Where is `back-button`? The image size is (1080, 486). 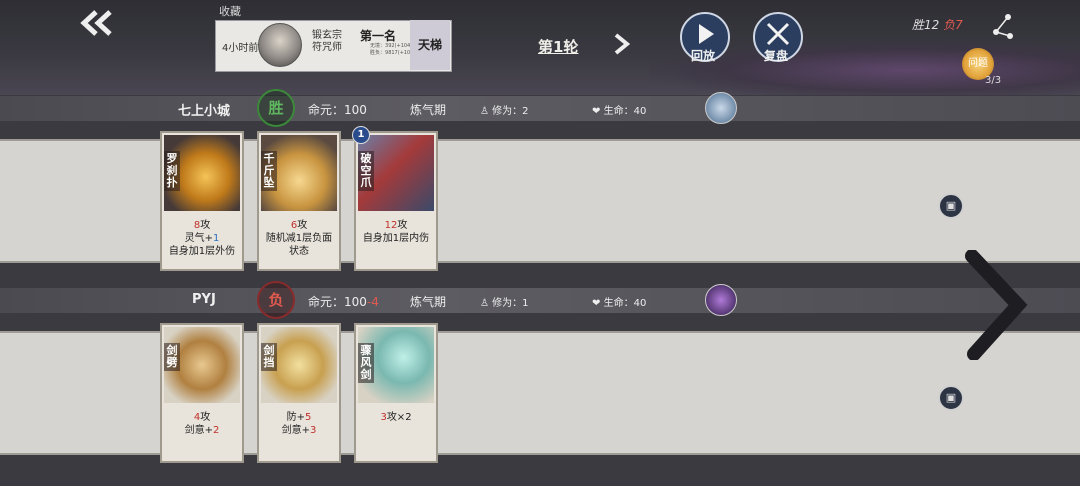
back-button is located at coordinates (98, 23).